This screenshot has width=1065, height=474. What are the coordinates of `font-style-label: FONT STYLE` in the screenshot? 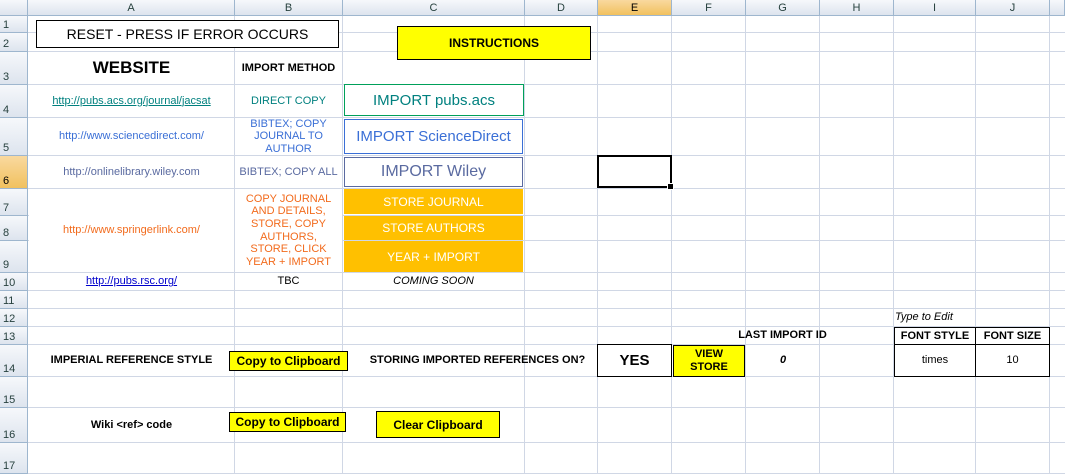 It's located at (935, 336).